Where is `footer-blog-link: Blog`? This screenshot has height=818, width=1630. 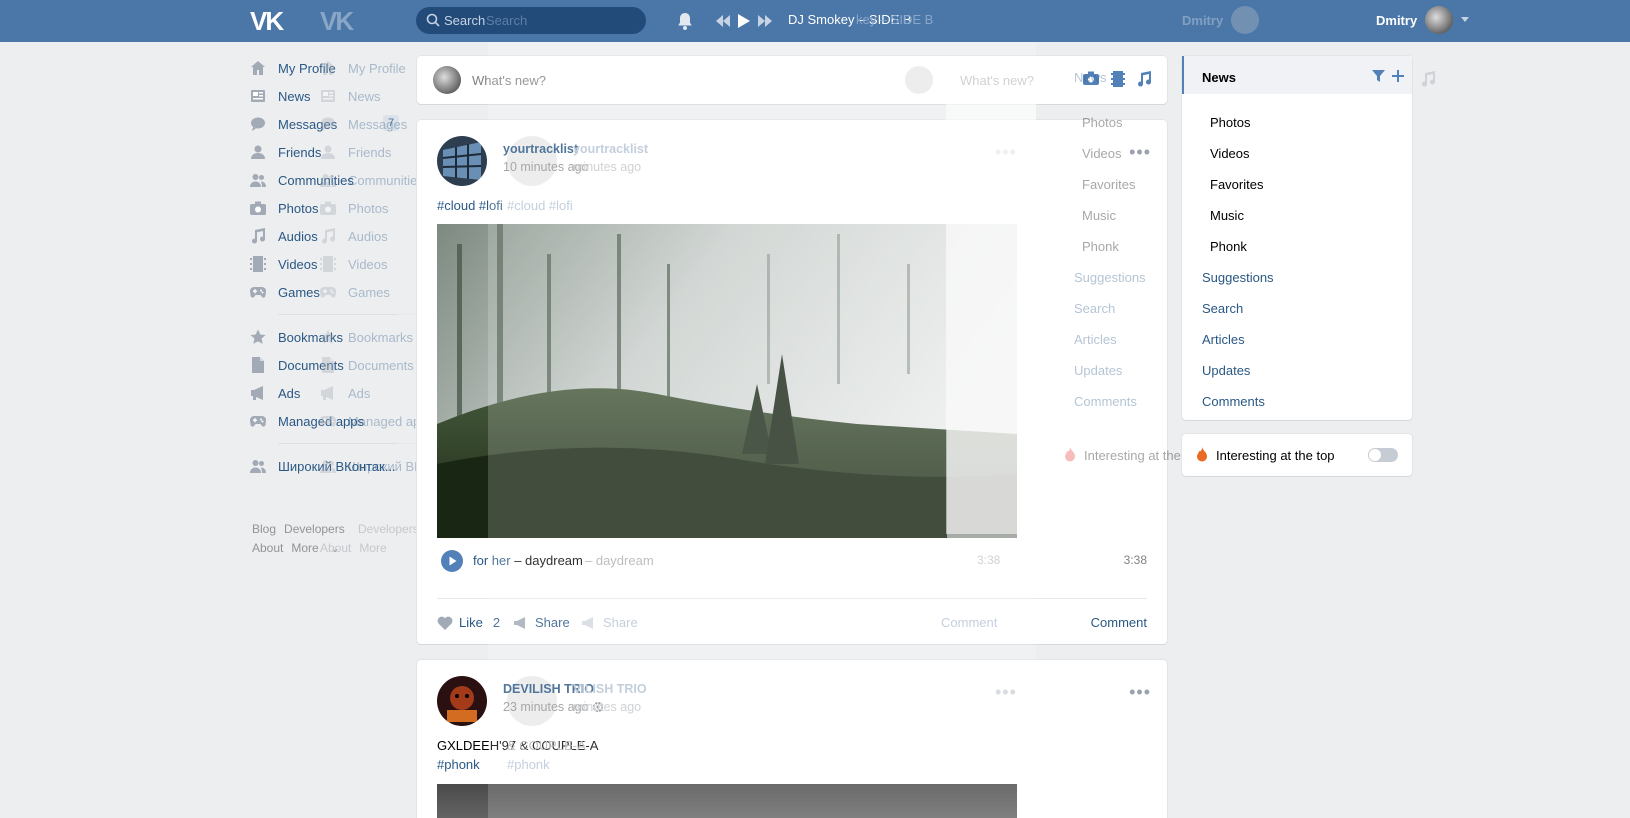 footer-blog-link: Blog is located at coordinates (264, 529).